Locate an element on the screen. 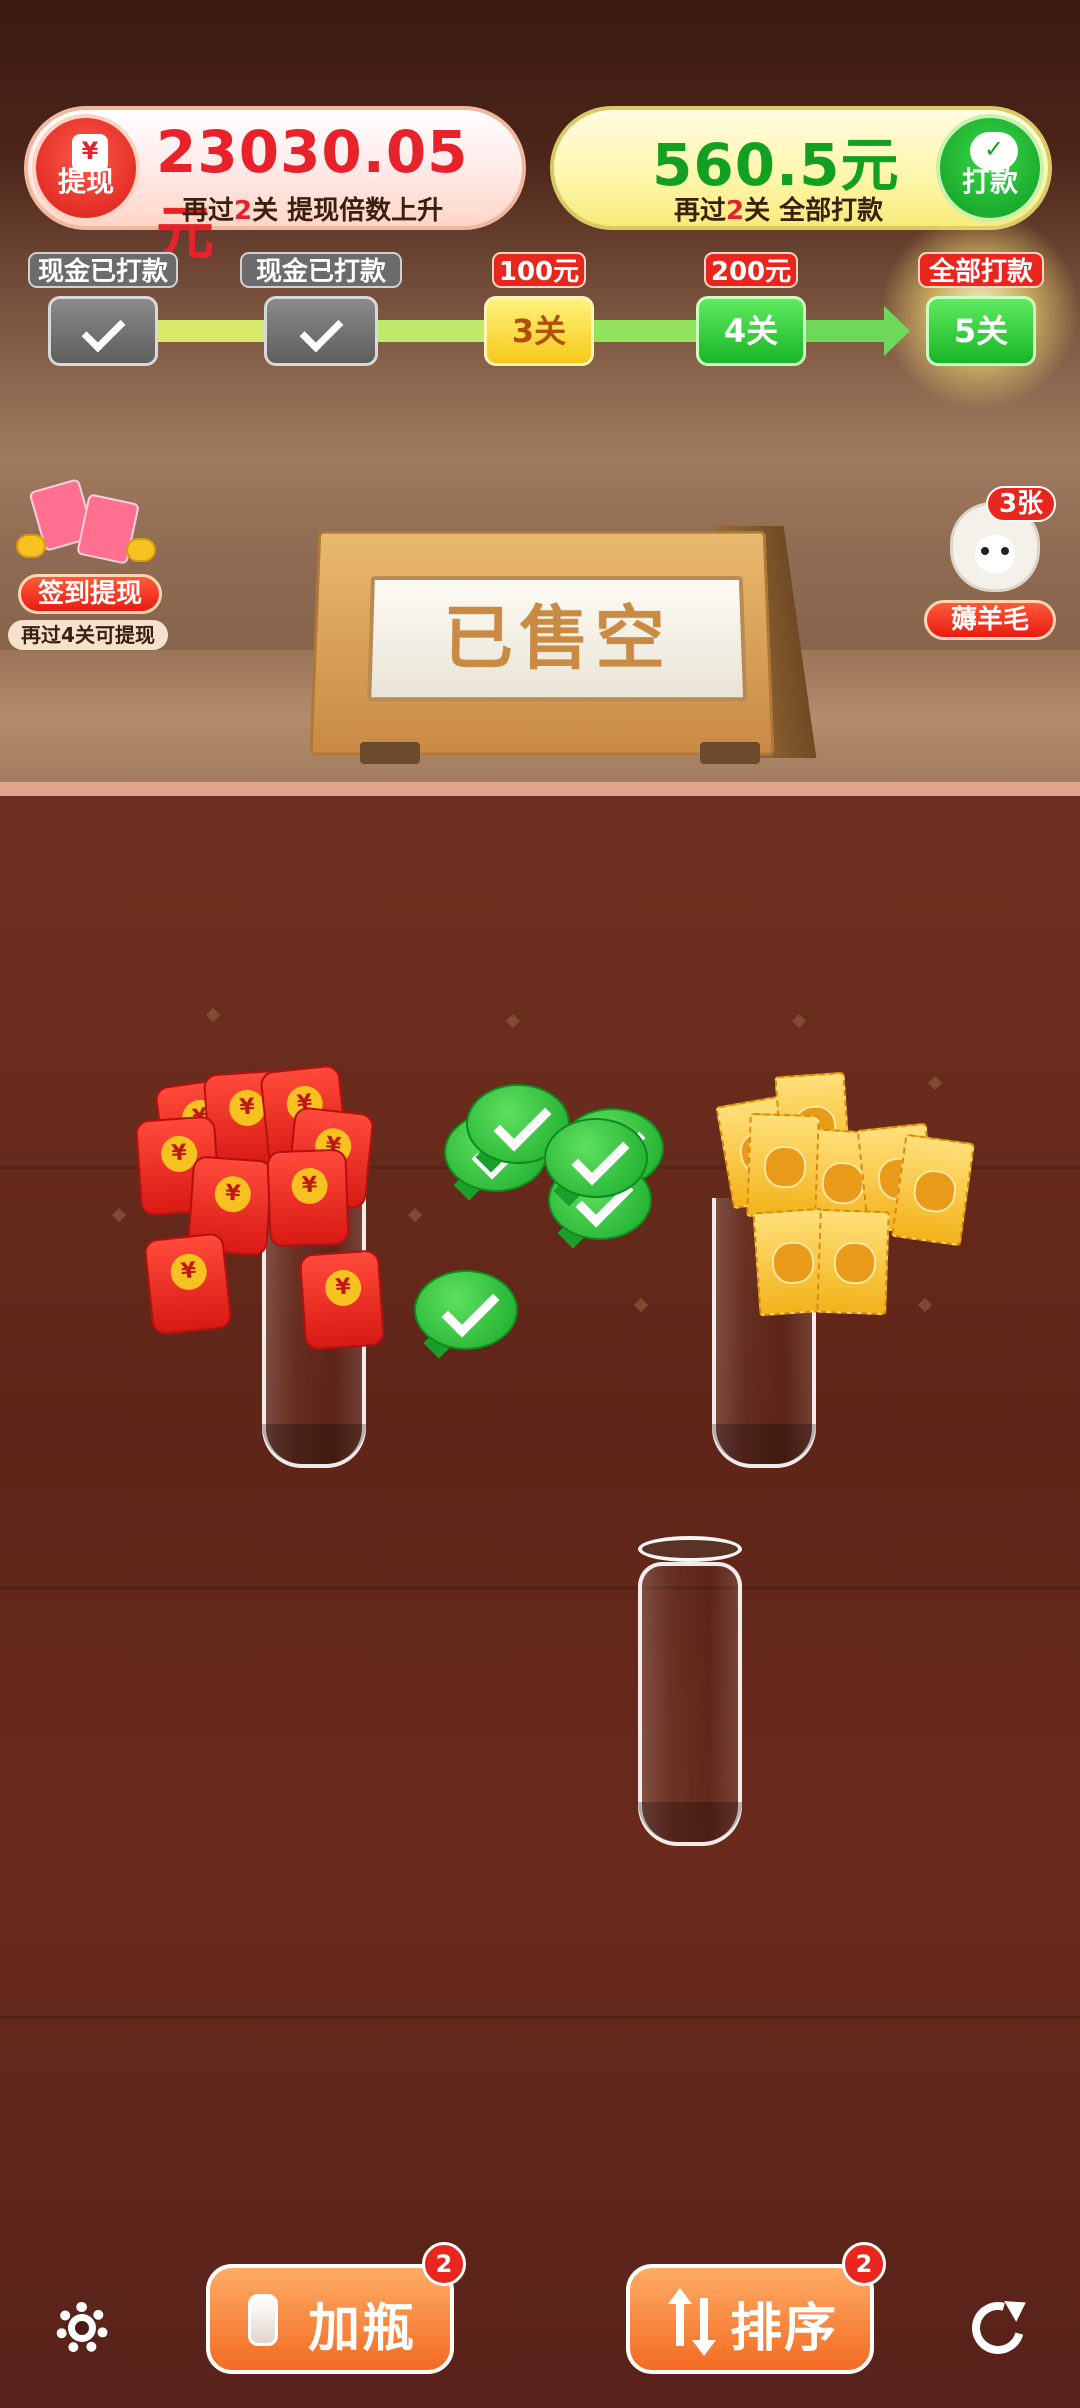 The image size is (1080, 2408). stage-4-tag: 200元 is located at coordinates (751, 270).